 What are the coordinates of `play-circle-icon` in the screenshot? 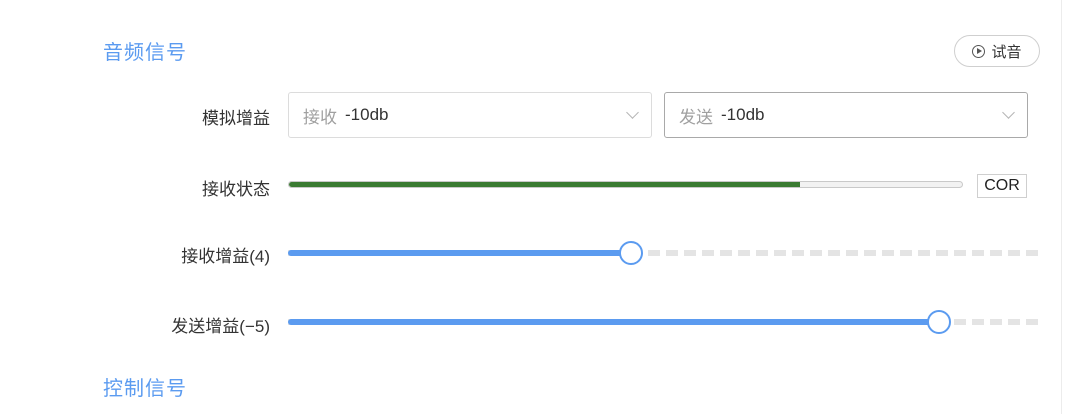 It's located at (979, 51).